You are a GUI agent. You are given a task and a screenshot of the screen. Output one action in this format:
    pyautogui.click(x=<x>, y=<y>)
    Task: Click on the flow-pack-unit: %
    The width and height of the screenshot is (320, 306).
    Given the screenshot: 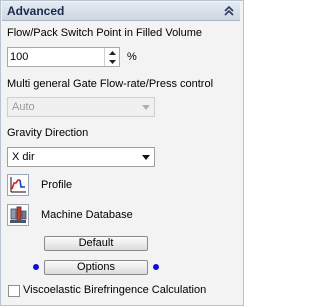 What is the action you would take?
    pyautogui.click(x=132, y=57)
    